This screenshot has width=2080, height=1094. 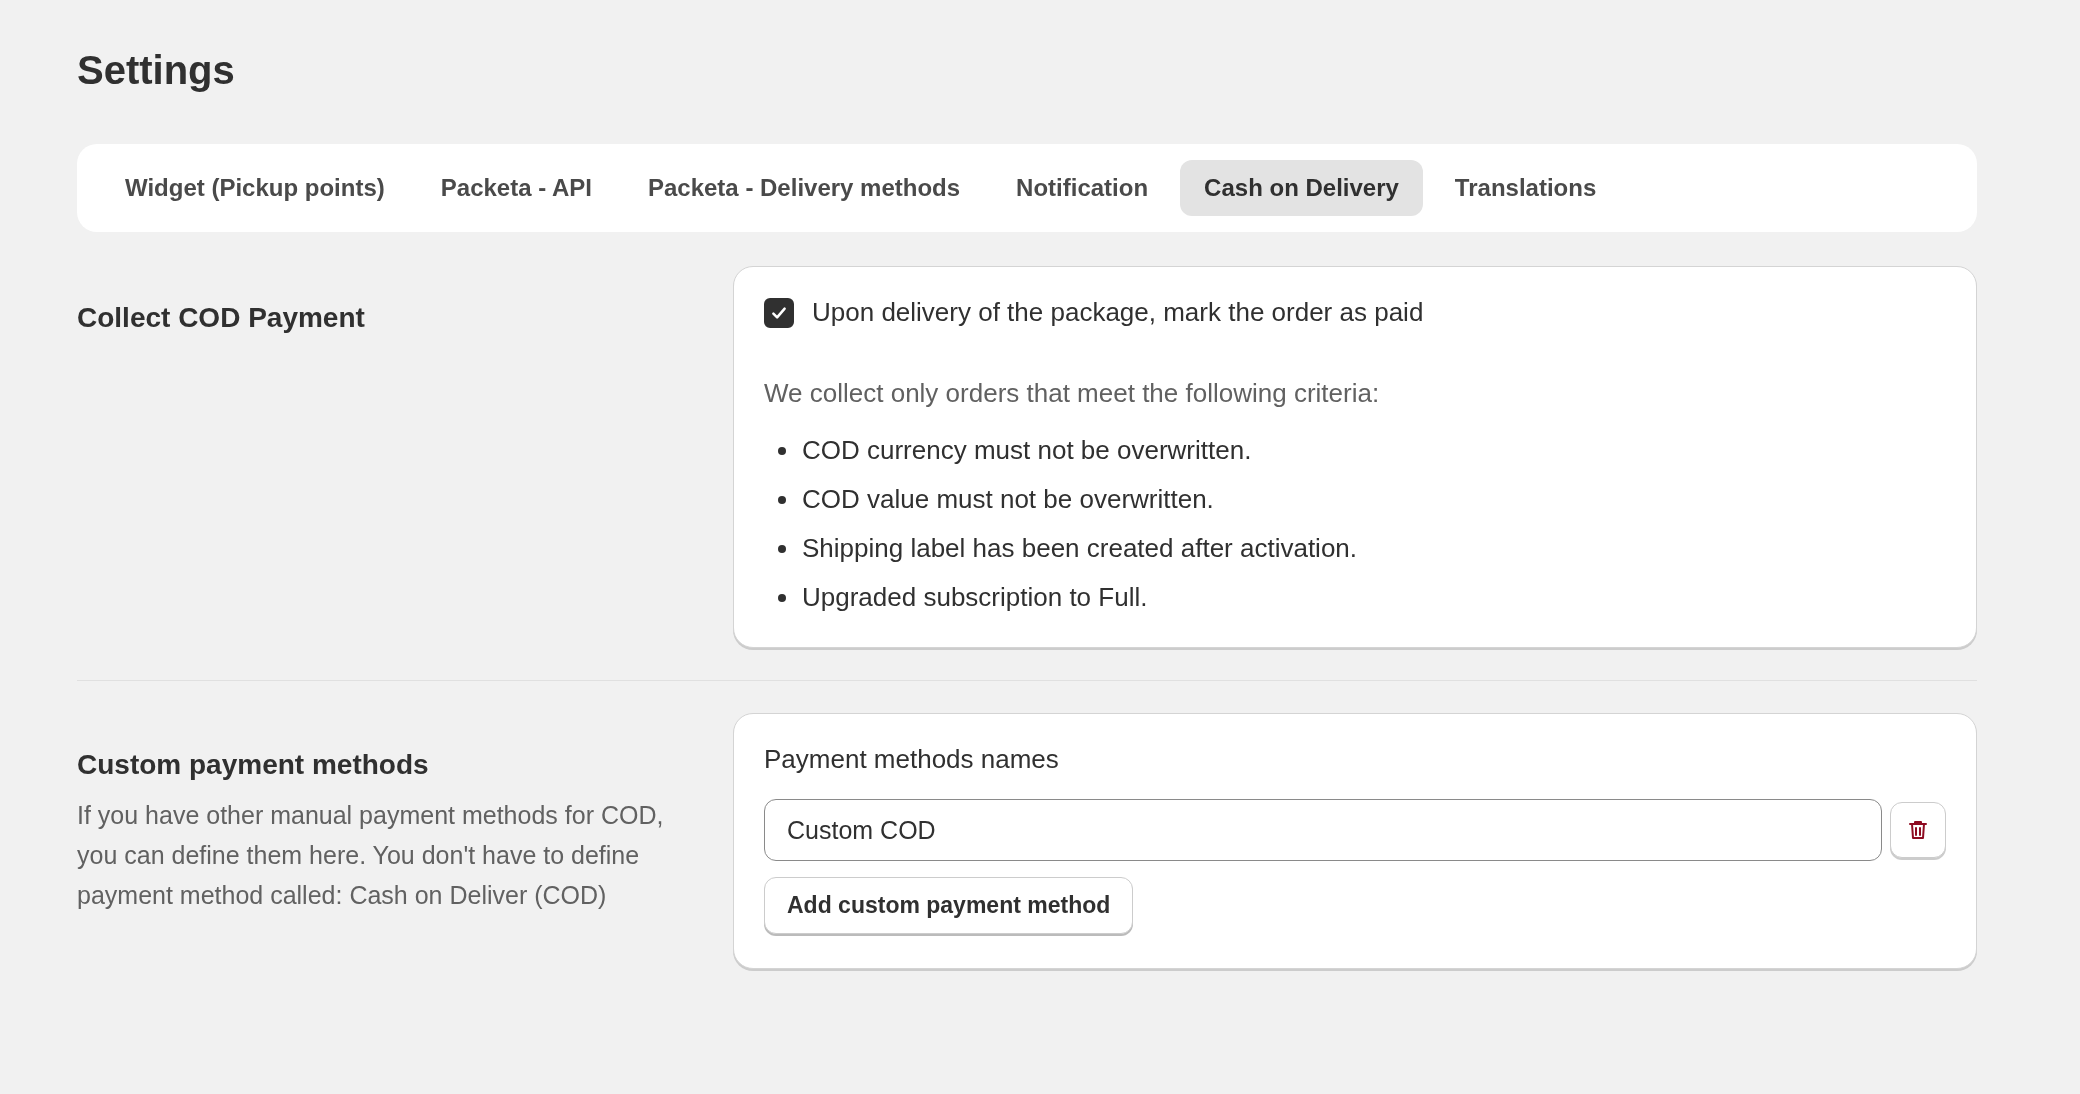 I want to click on criteria-item: Upgraded subscription to Full., so click(x=975, y=597).